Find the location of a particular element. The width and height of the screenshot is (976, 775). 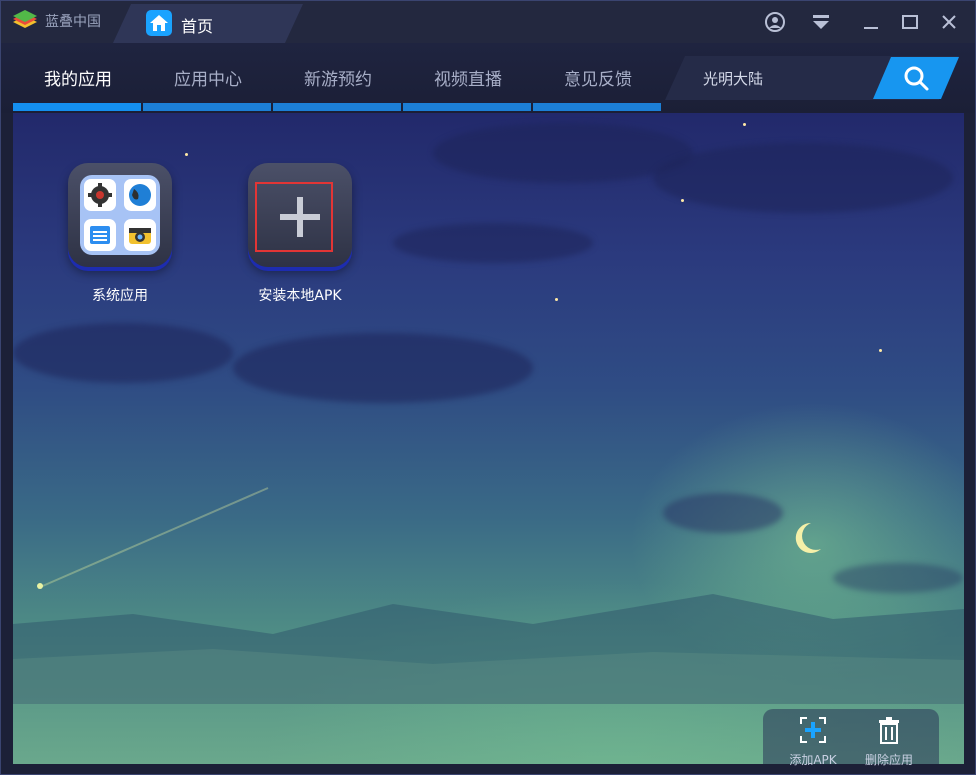

nav-tab-new-games: 新游预约 is located at coordinates (338, 77).